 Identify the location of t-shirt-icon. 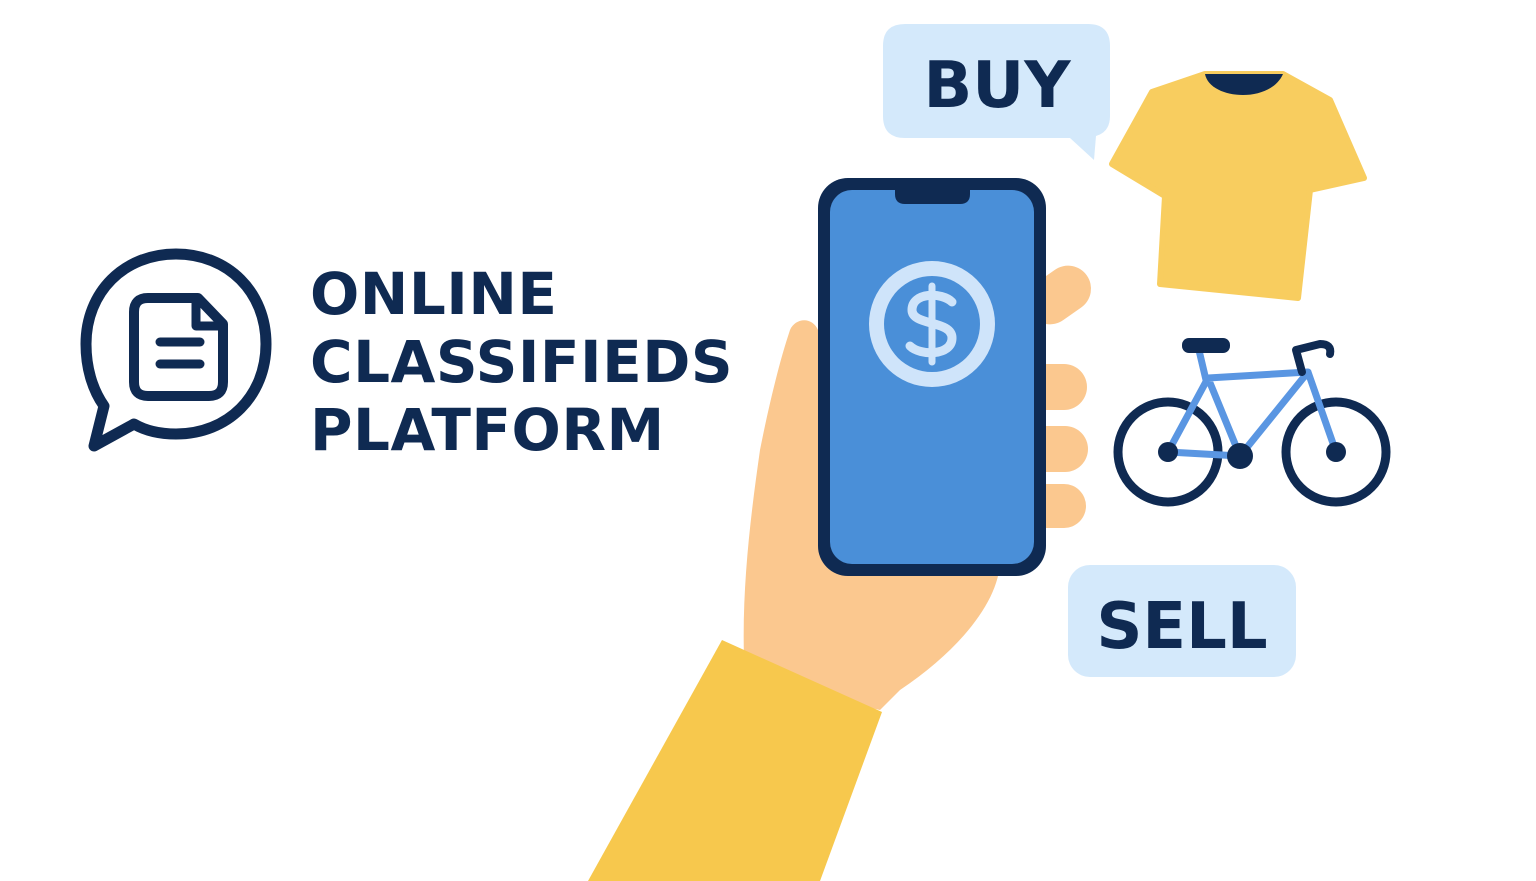
(1238, 186).